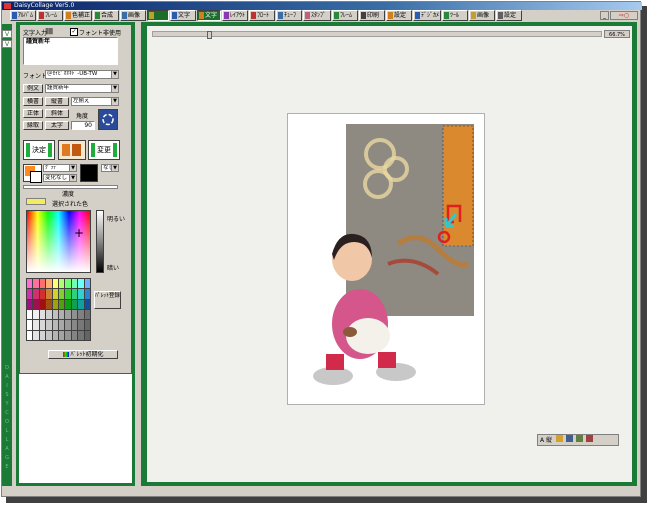 This screenshot has width=650, height=510. I want to click on palette-init-button: ﾊﾟﾚｯﾄ初期化, so click(83, 354).